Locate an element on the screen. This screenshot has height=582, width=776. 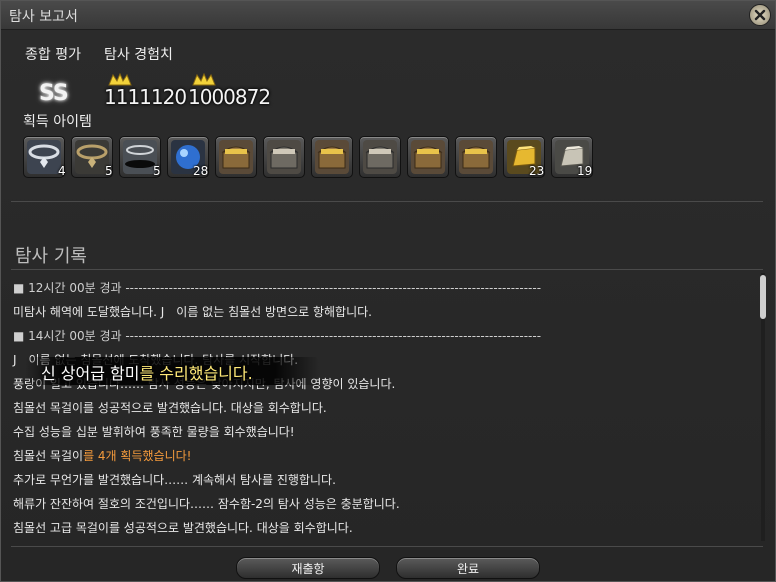
item-qty: 28 is located at coordinates (201, 171).